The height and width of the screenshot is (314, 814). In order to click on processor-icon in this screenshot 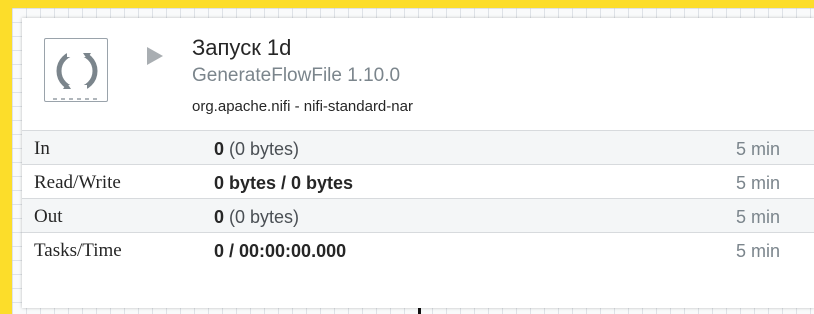, I will do `click(76, 70)`.